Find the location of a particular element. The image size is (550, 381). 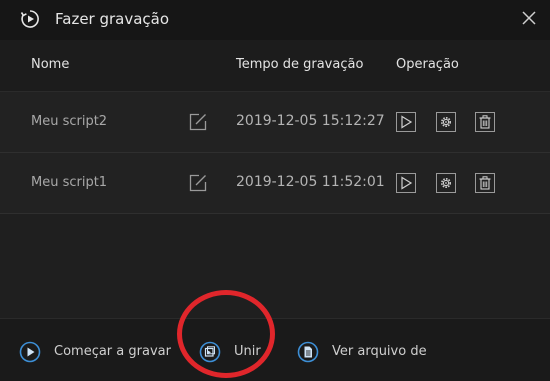

start-recording-button: Começar a gravar is located at coordinates (95, 352).